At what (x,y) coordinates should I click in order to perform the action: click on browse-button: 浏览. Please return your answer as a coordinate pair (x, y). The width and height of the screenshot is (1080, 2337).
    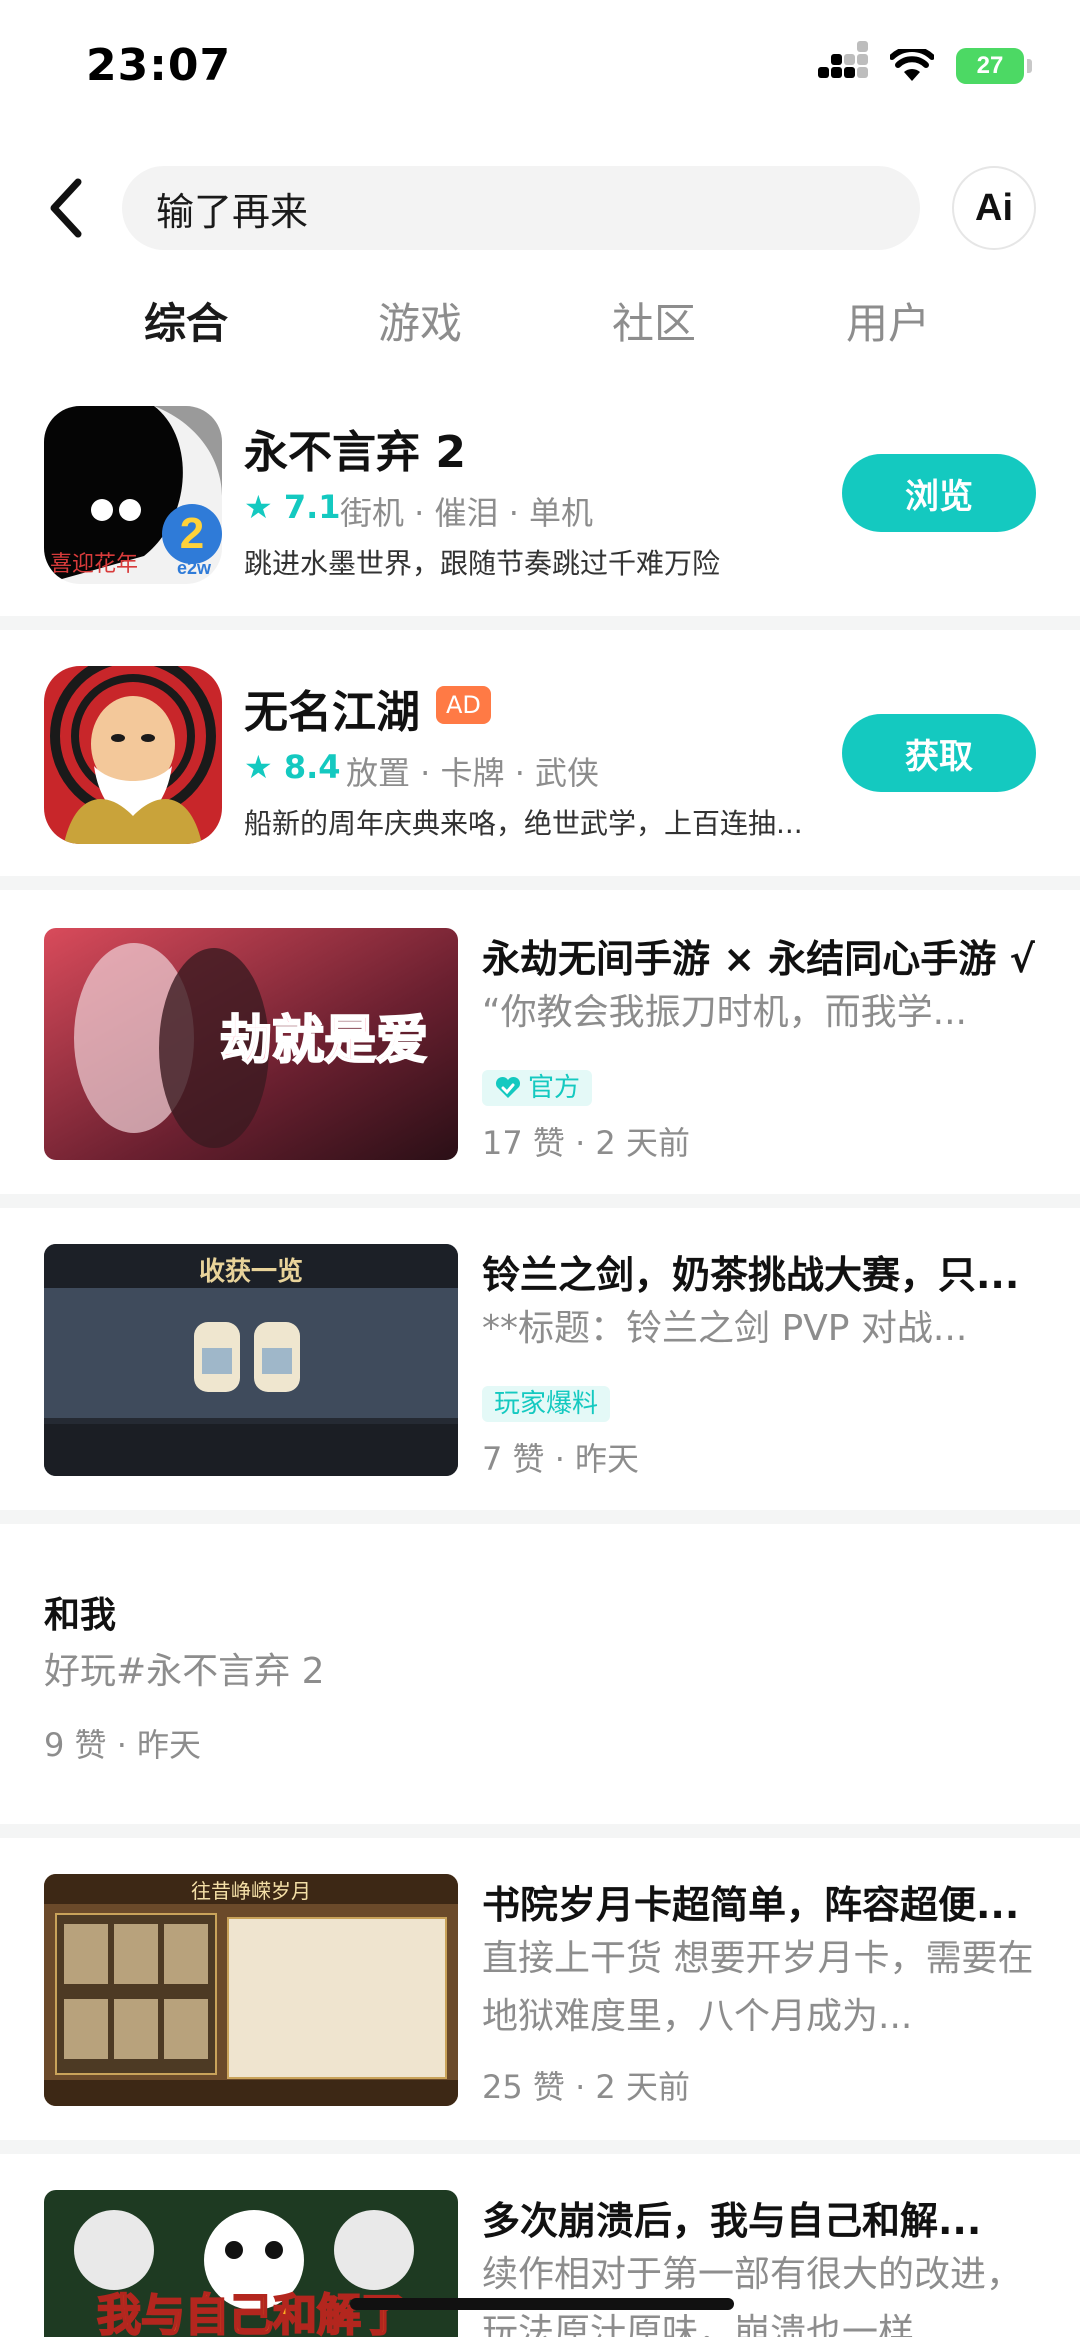
    Looking at the image, I should click on (939, 493).